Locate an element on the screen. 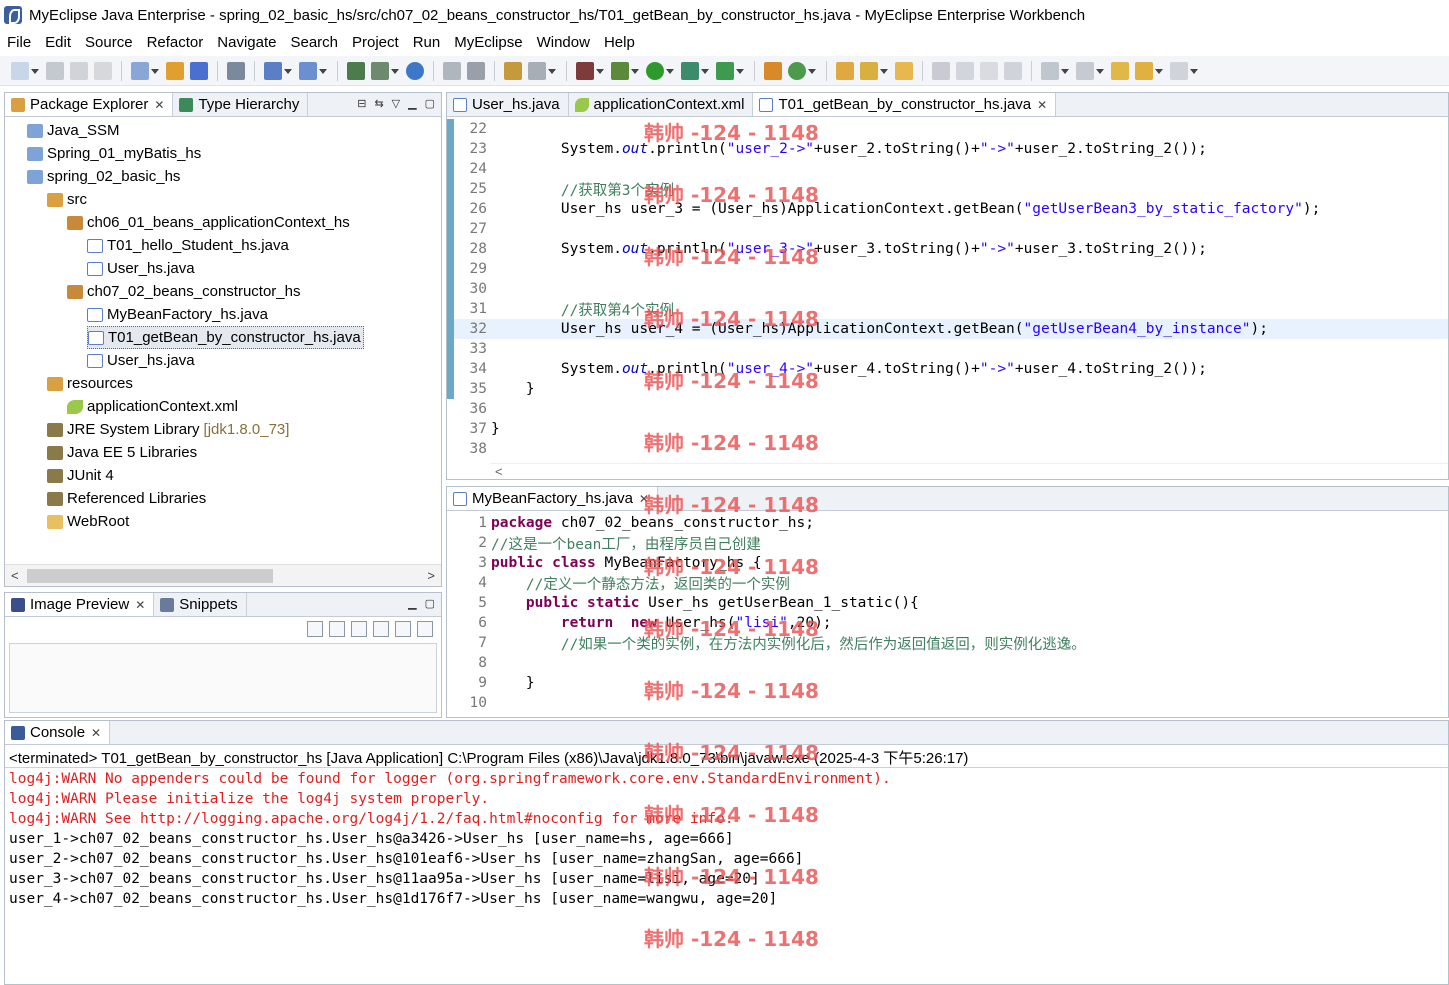 The height and width of the screenshot is (985, 1449). tree-item: Java EE 5 Libraries is located at coordinates (122, 452).